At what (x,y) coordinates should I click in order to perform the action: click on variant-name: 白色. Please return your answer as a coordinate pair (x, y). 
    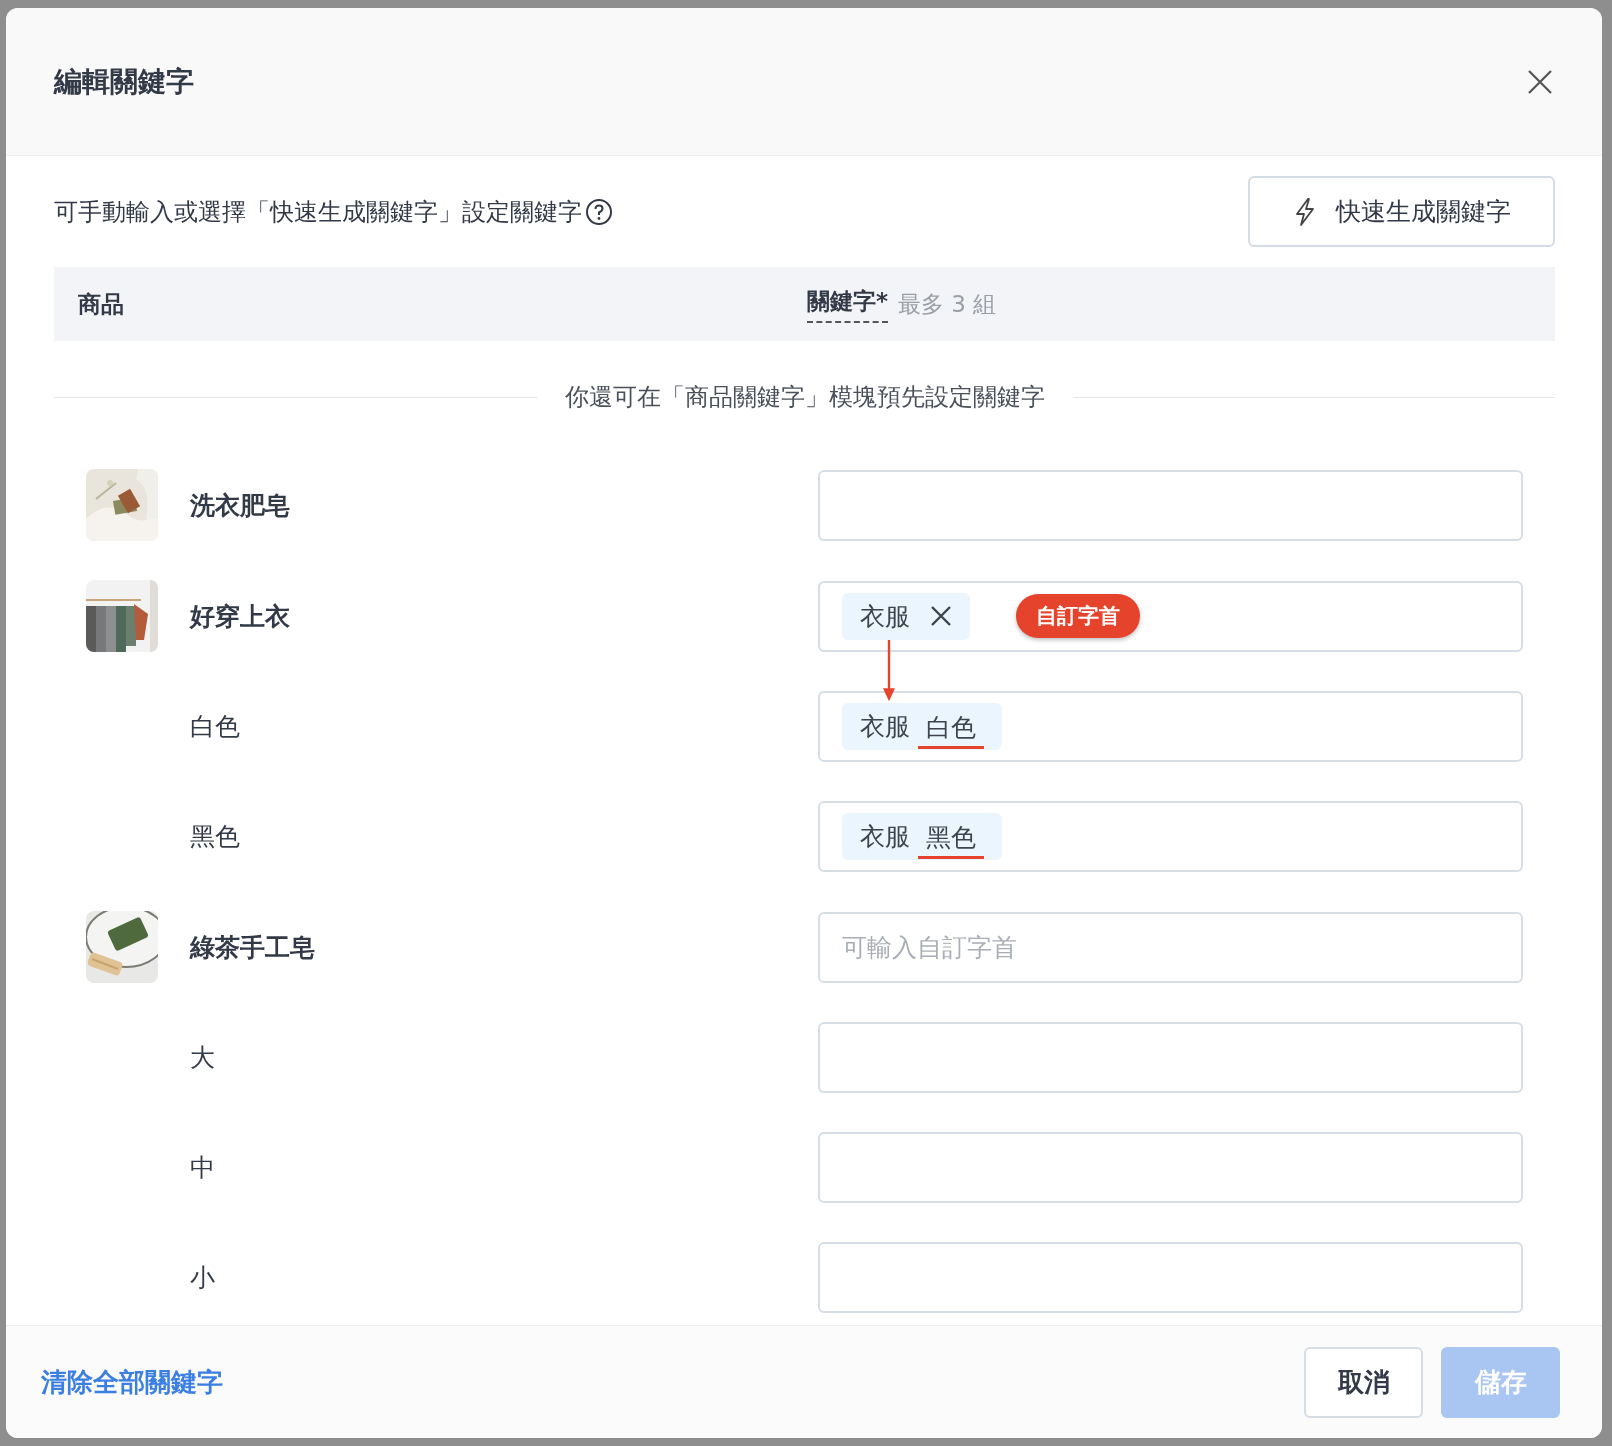
    Looking at the image, I should click on (215, 727).